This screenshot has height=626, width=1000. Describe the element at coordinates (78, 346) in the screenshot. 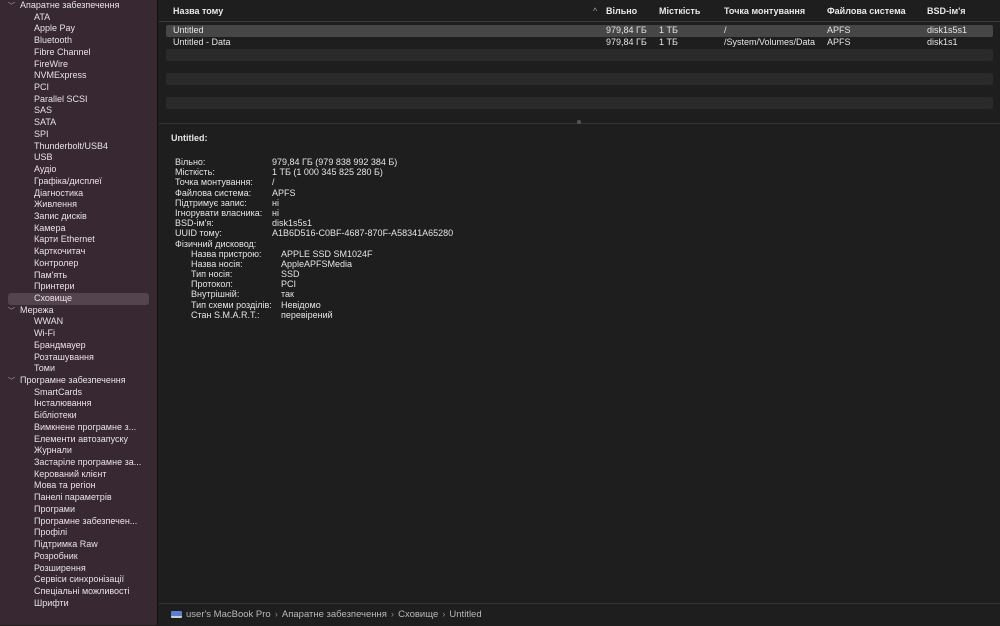

I see `sidebar-item: Брандмауер` at that location.